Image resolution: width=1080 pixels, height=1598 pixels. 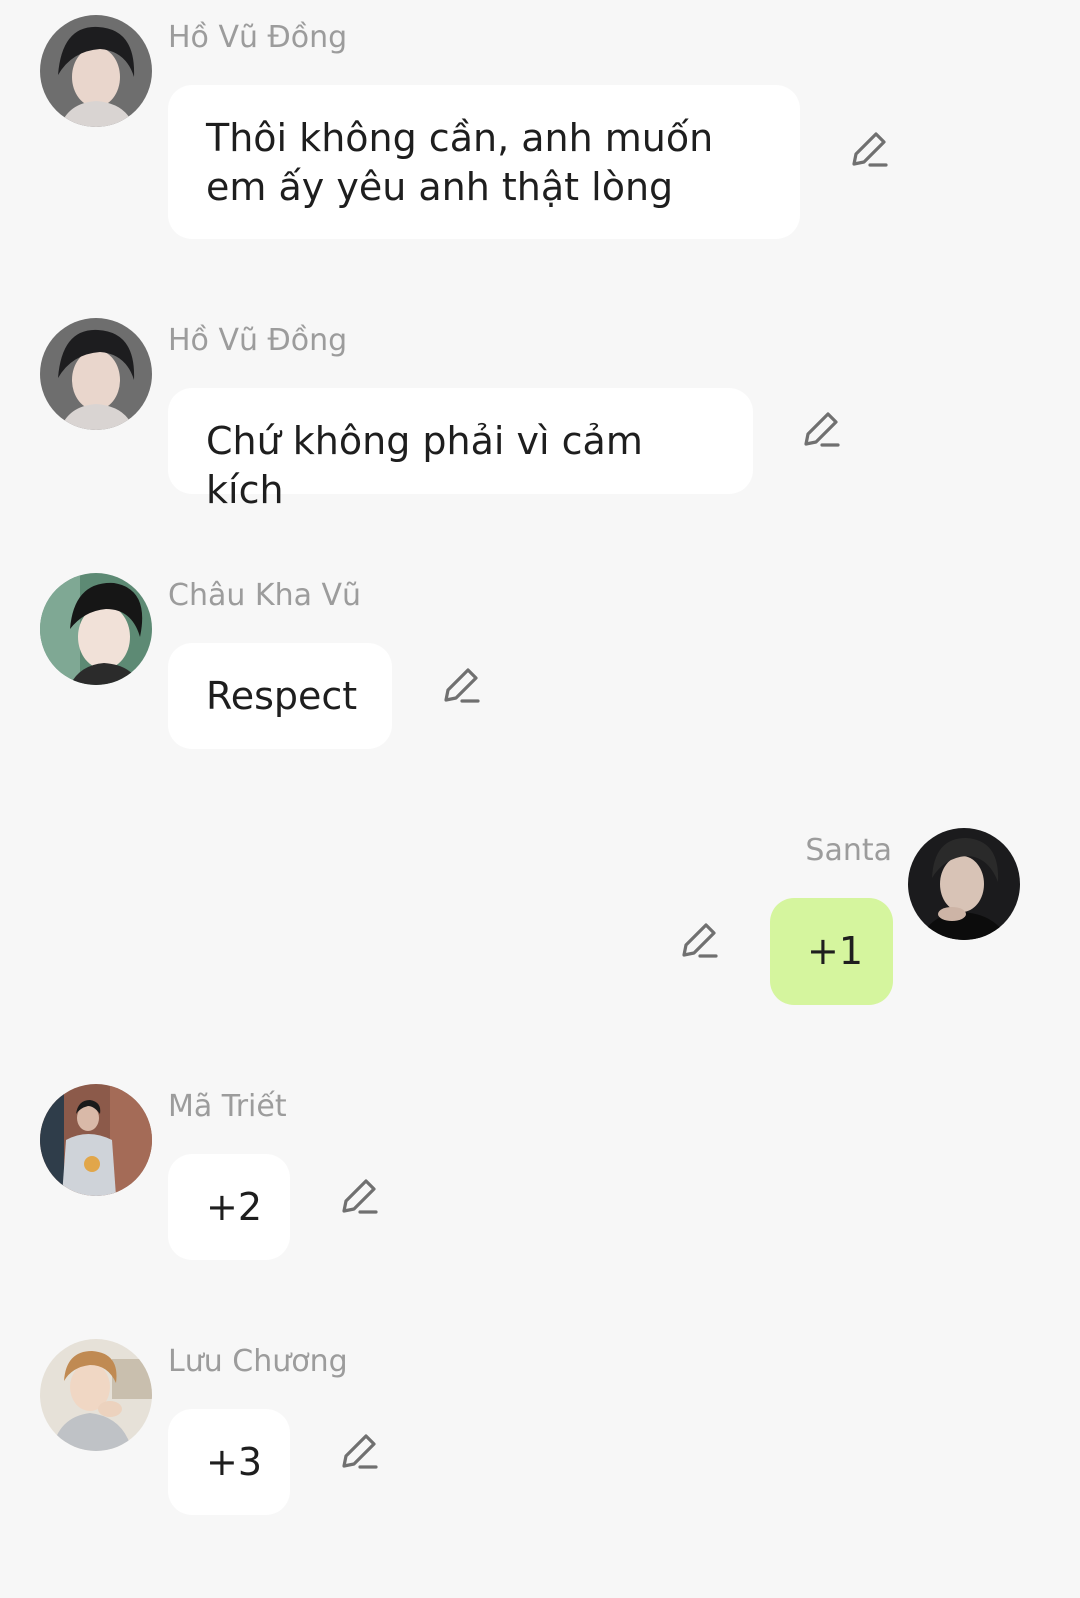 I want to click on avatar-ma-triet, so click(x=96, y=1140).